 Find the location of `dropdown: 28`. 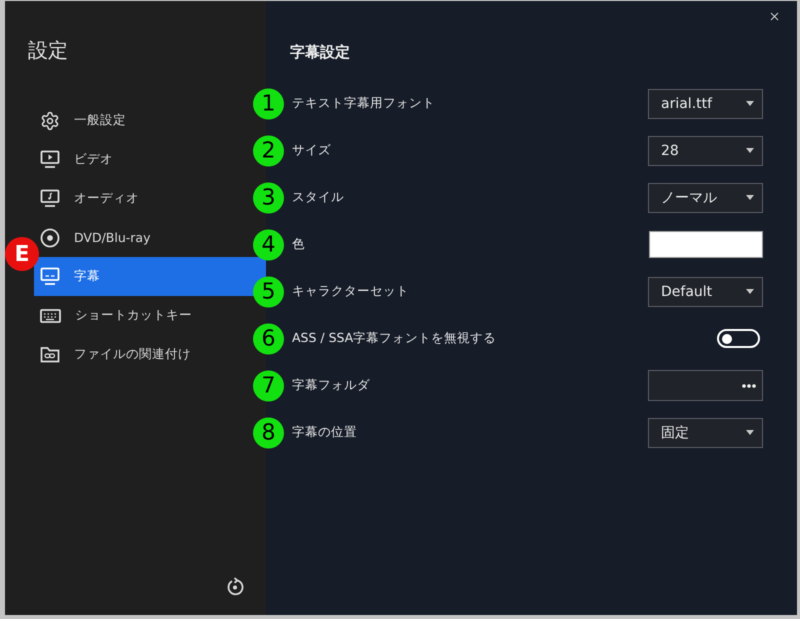

dropdown: 28 is located at coordinates (705, 151).